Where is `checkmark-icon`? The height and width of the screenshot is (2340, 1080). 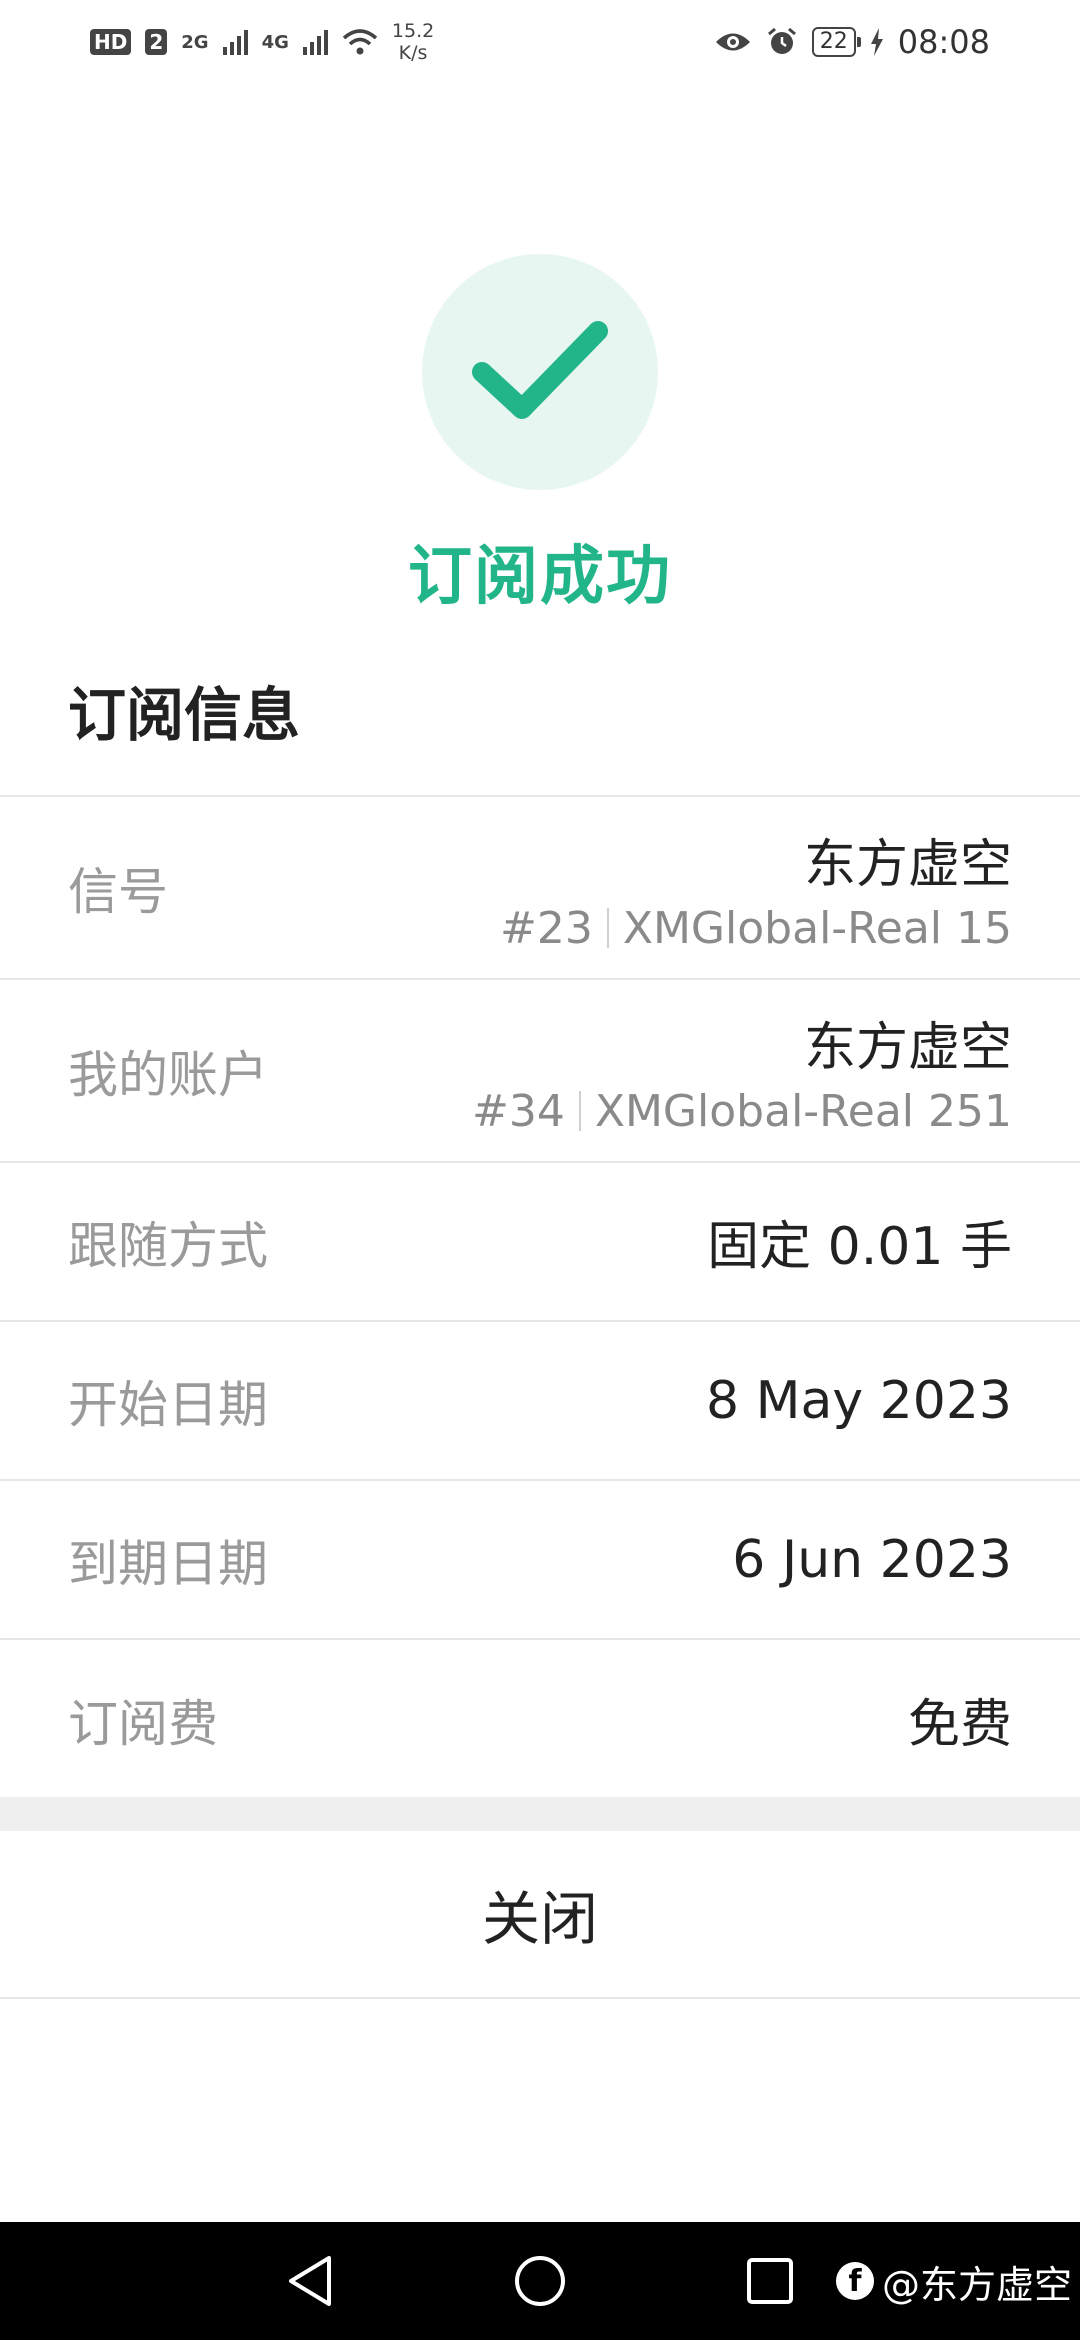
checkmark-icon is located at coordinates (540, 370).